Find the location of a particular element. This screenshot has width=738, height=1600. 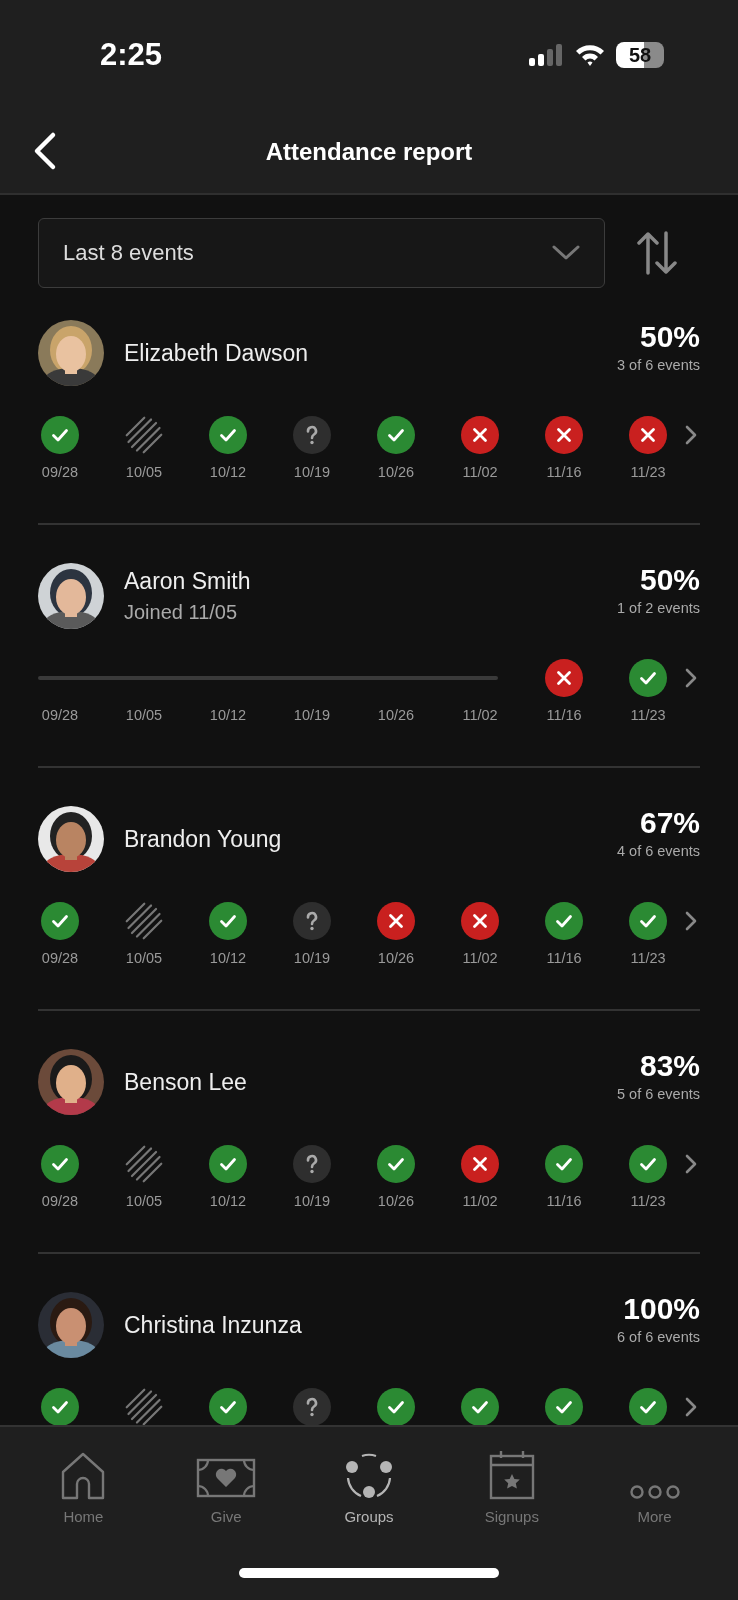

tab-bar-item: More is located at coordinates (654, 1485).